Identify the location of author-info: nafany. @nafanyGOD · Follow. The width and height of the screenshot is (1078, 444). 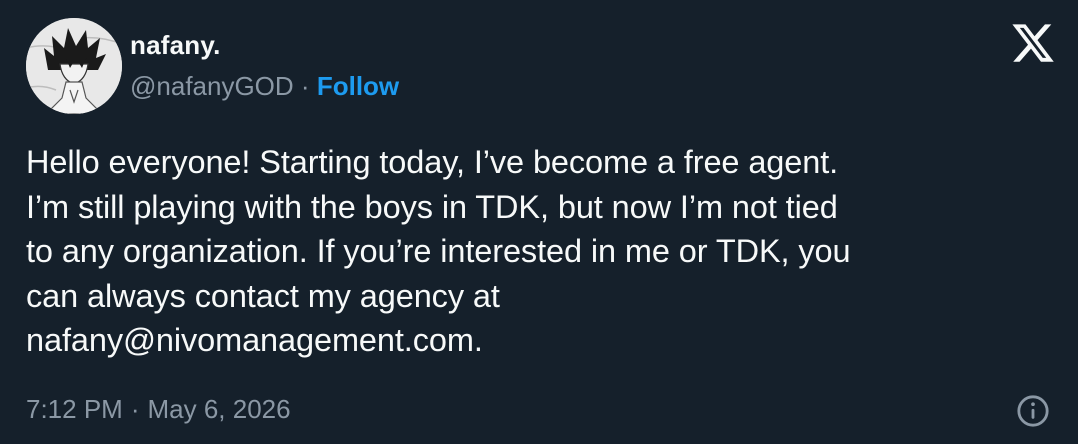
(264, 66).